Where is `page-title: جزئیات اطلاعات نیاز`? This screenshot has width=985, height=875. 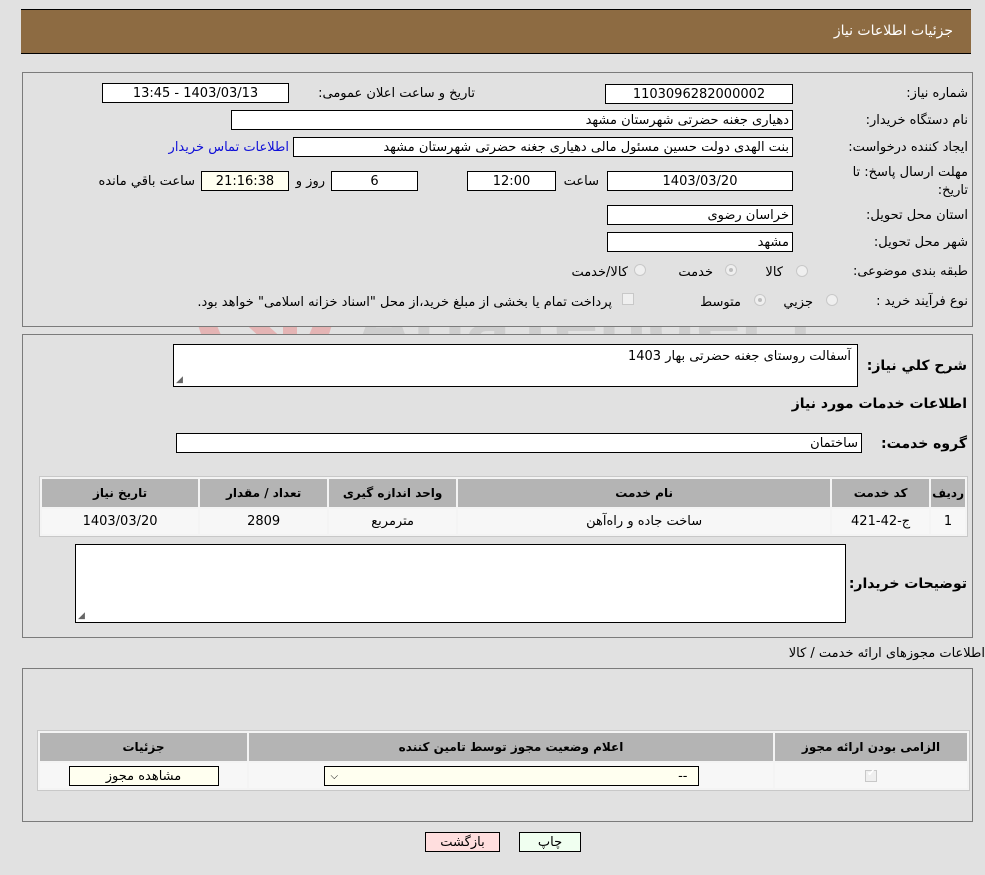
page-title: جزئیات اطلاعات نیاز is located at coordinates (893, 31).